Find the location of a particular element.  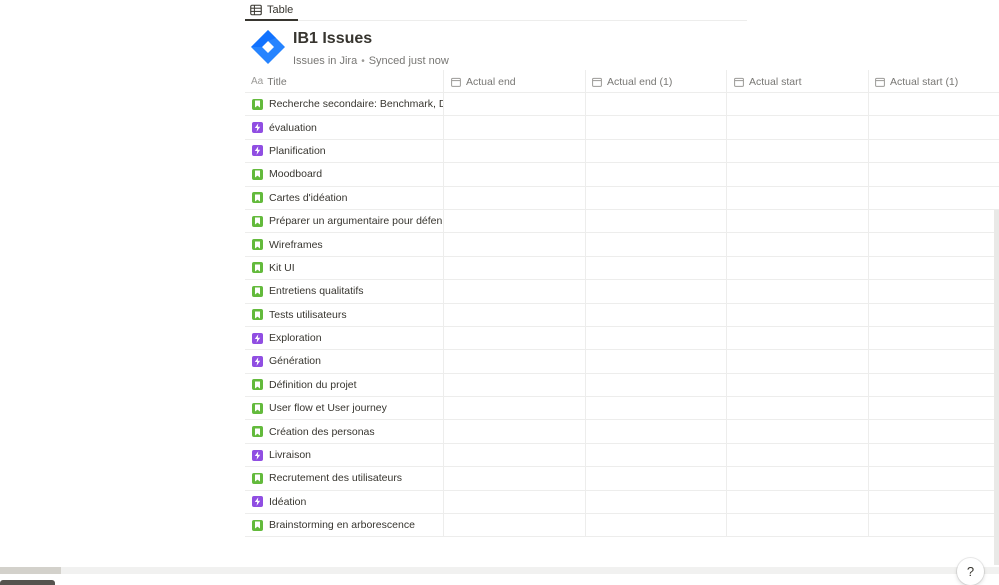

title-cell: Recrutement des utilisateurs is located at coordinates (344, 478).